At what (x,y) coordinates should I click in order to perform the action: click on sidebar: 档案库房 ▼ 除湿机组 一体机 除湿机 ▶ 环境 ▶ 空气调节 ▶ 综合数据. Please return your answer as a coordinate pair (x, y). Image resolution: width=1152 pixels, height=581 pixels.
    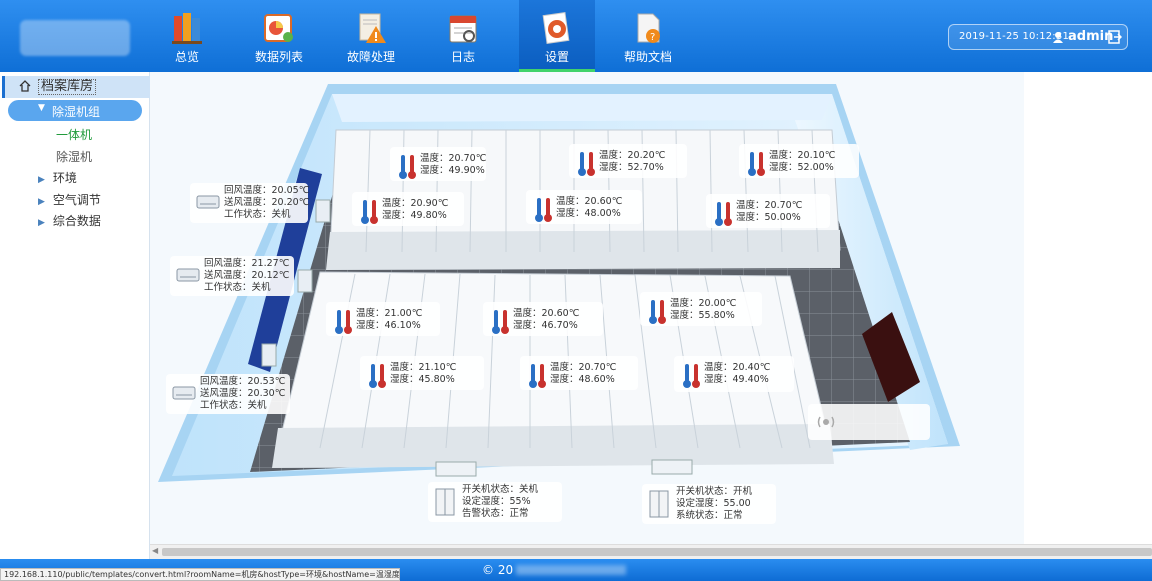
    Looking at the image, I should click on (75, 315).